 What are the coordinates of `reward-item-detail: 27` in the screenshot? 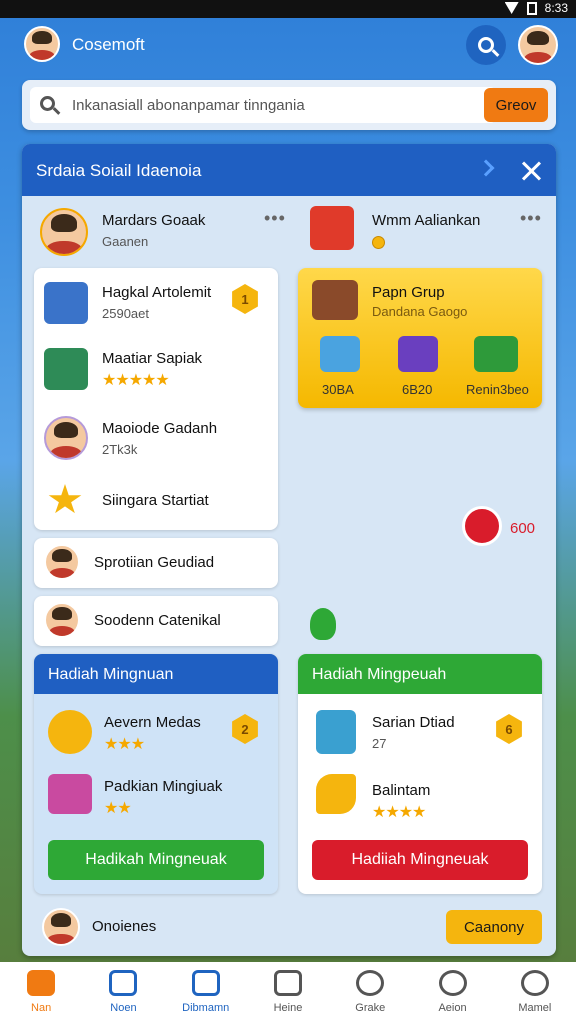 It's located at (379, 743).